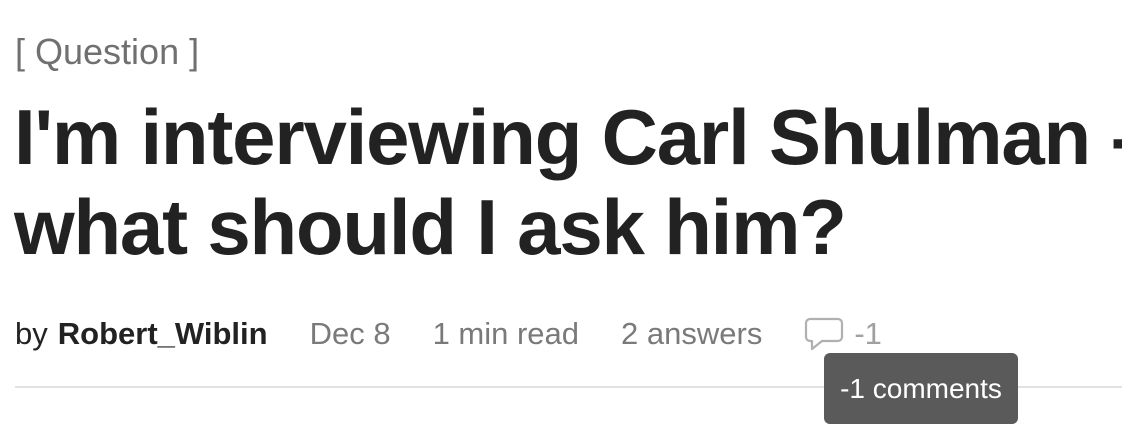  What do you see at coordinates (868, 333) in the screenshot?
I see `comment-count: -1` at bounding box center [868, 333].